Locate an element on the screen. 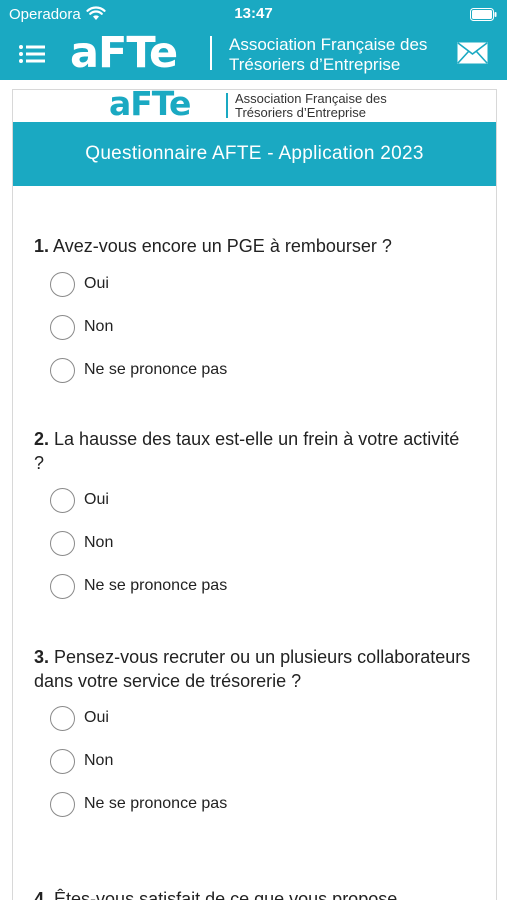 The image size is (507, 900). tagline-line-2: Trésoriers d’Entreprise is located at coordinates (315, 64).